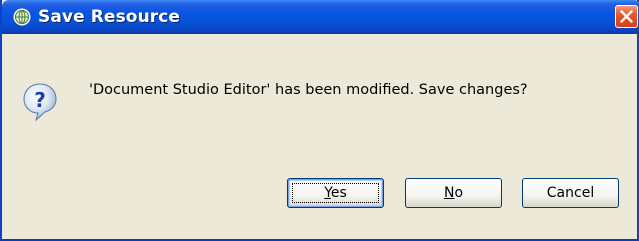 This screenshot has width=639, height=241. I want to click on no-button: No, so click(453, 193).